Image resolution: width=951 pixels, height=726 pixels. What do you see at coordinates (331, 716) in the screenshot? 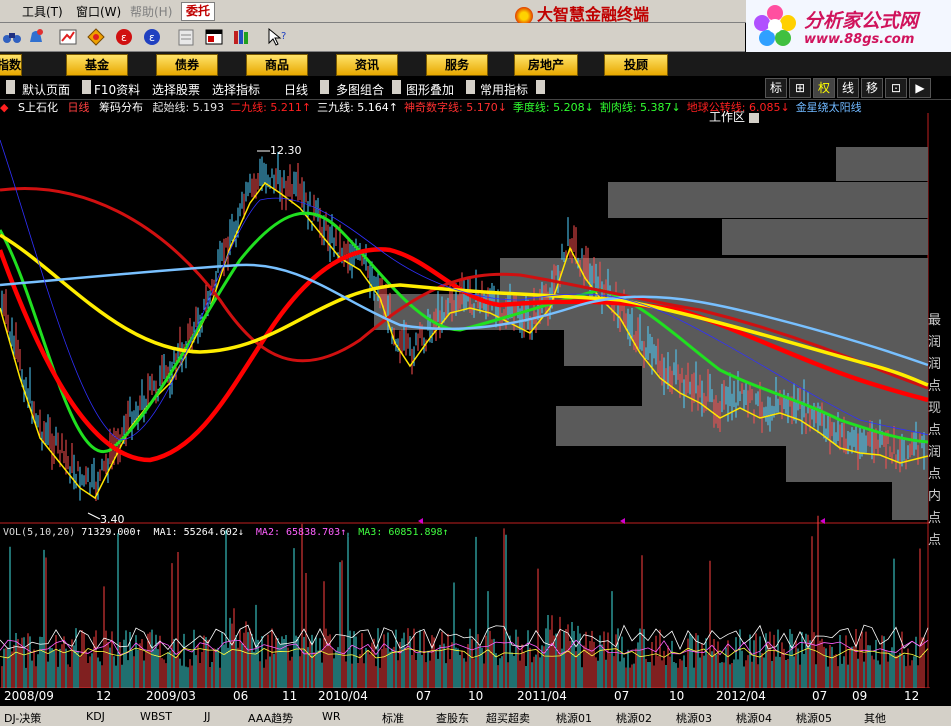
I see `indicator-tab: WR` at bounding box center [331, 716].